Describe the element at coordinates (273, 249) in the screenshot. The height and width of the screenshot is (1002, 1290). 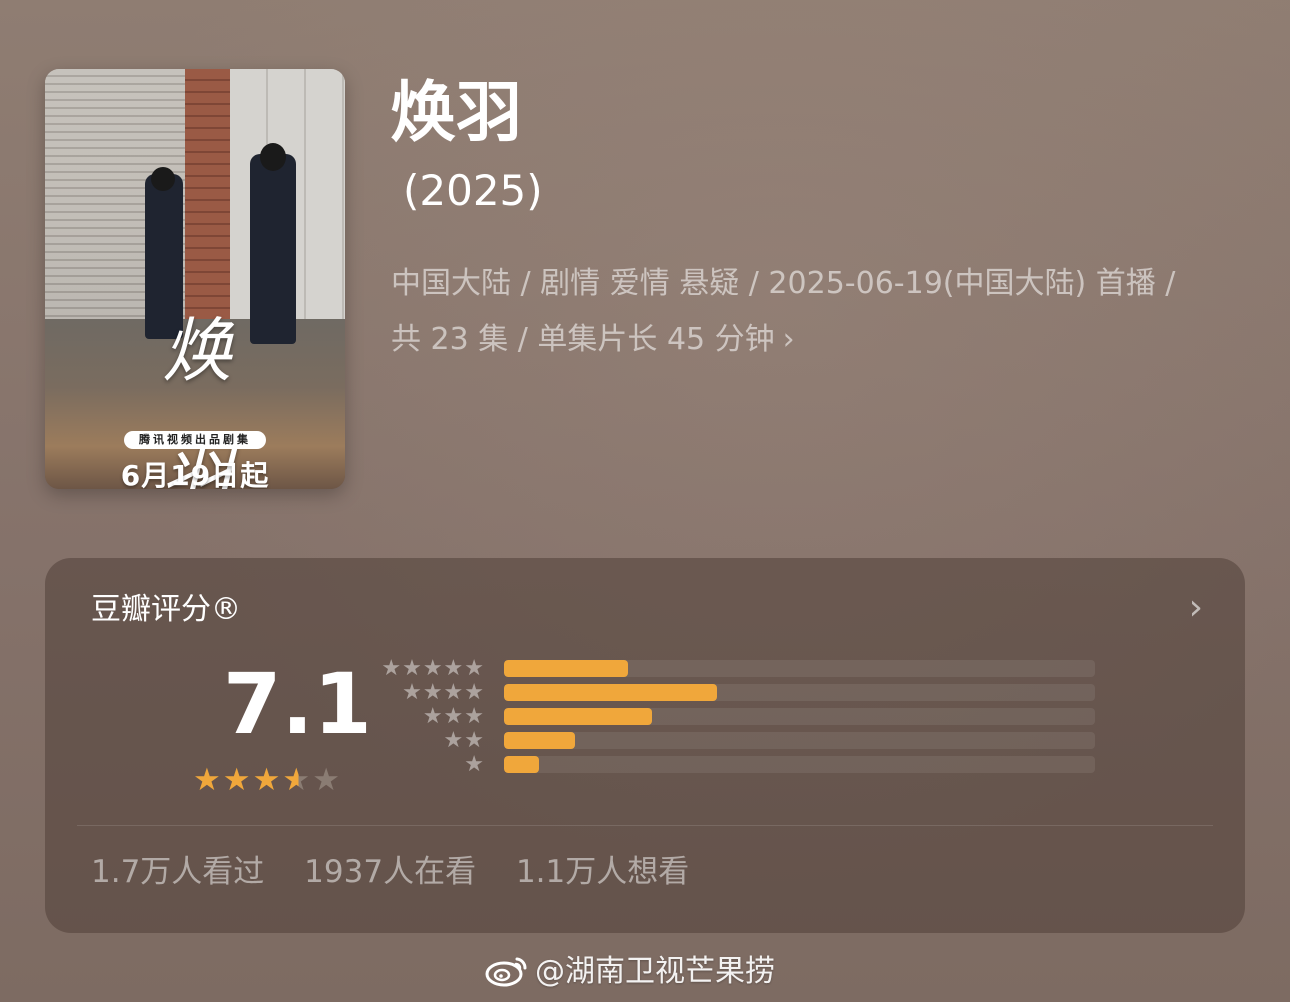
I see `poster-figure-boy` at that location.